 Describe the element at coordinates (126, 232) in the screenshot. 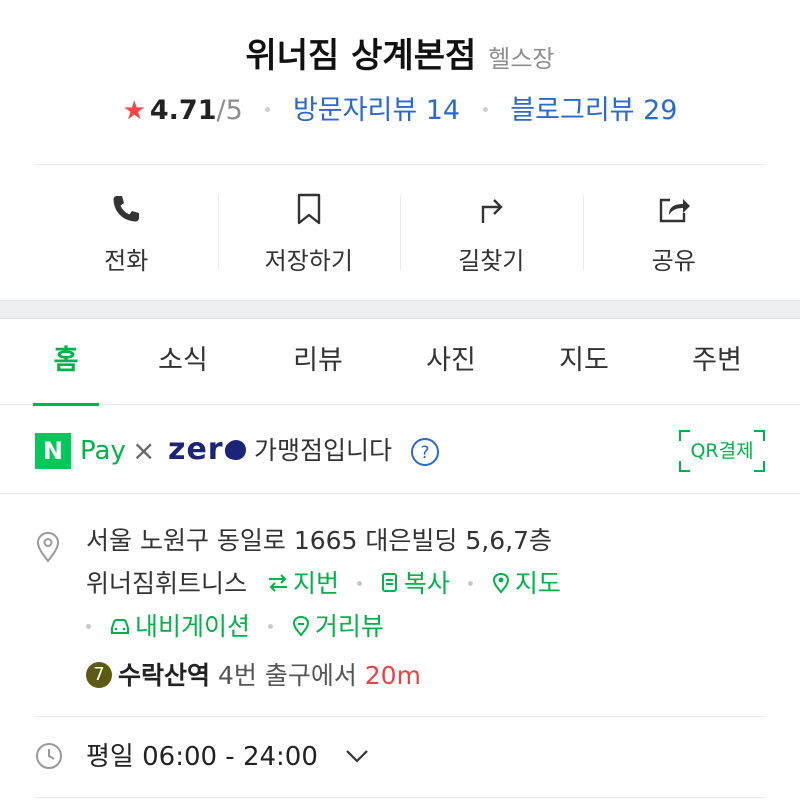

I see `call-button: 전화` at that location.